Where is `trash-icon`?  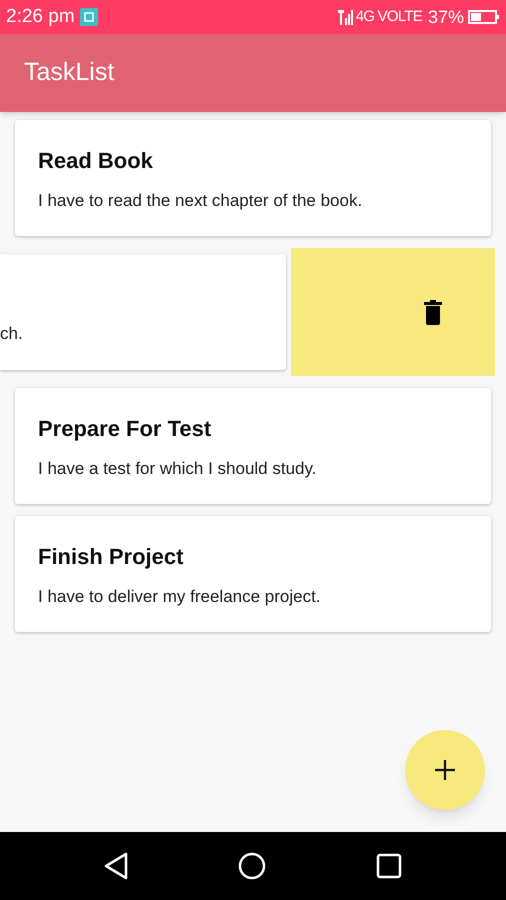
trash-icon is located at coordinates (433, 312).